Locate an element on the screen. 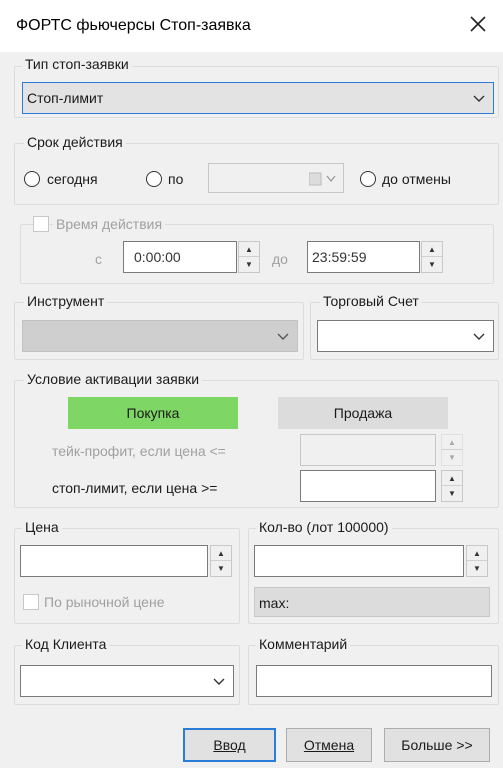  stop-limit-label: стоп-лимит, если цена >= is located at coordinates (135, 488).